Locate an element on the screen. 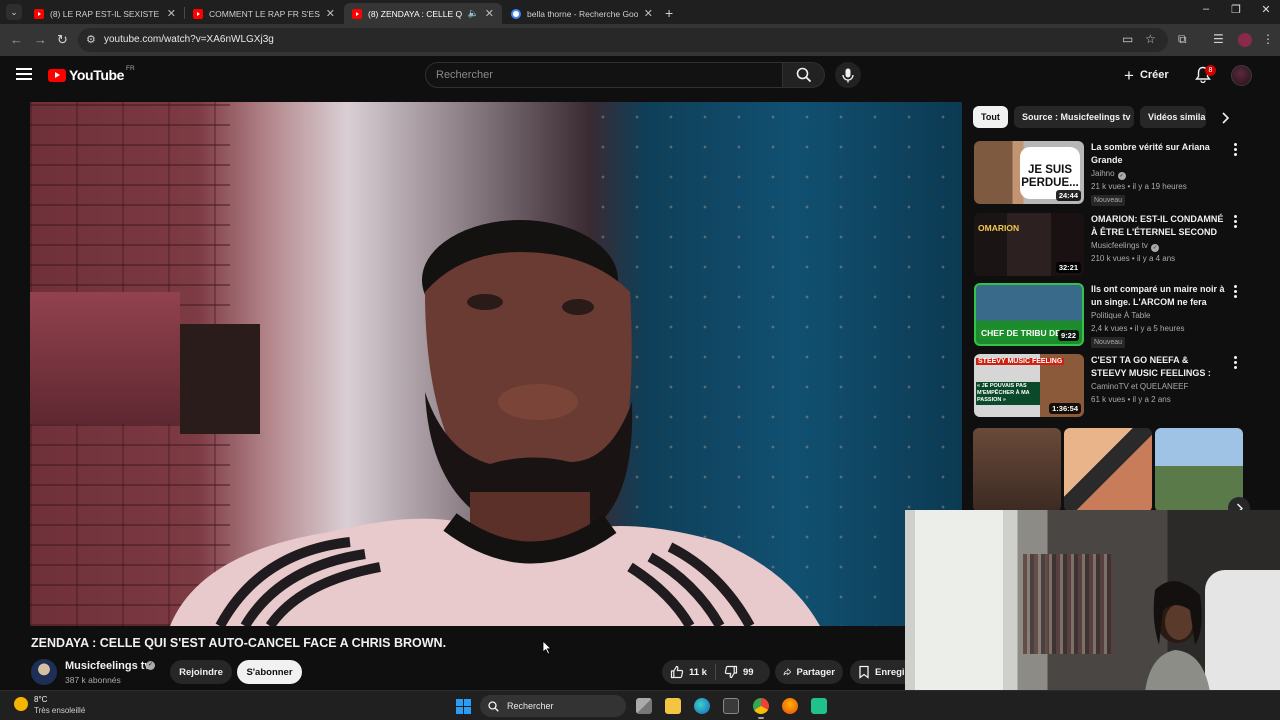 This screenshot has height=720, width=1280. minimize-window-button: – is located at coordinates (1206, 9).